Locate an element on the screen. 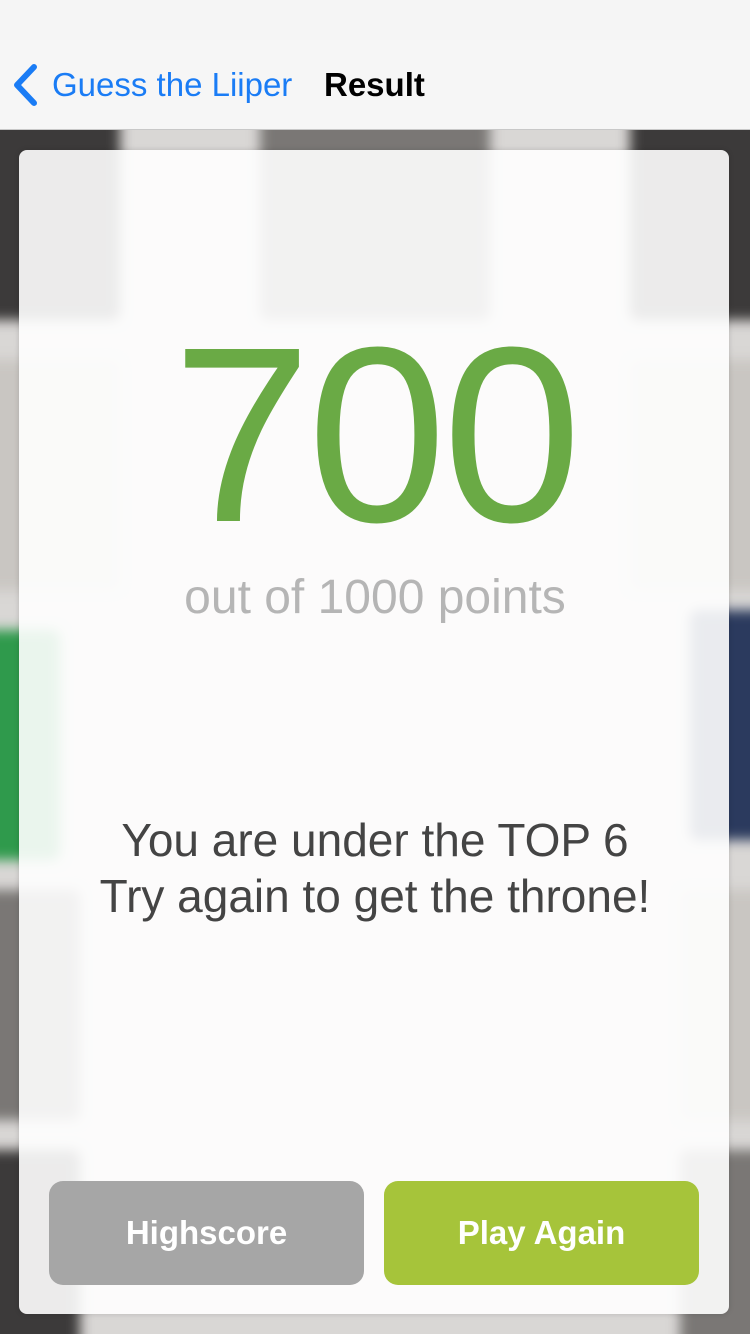  back-button-label: Guess the Liiper is located at coordinates (172, 84).